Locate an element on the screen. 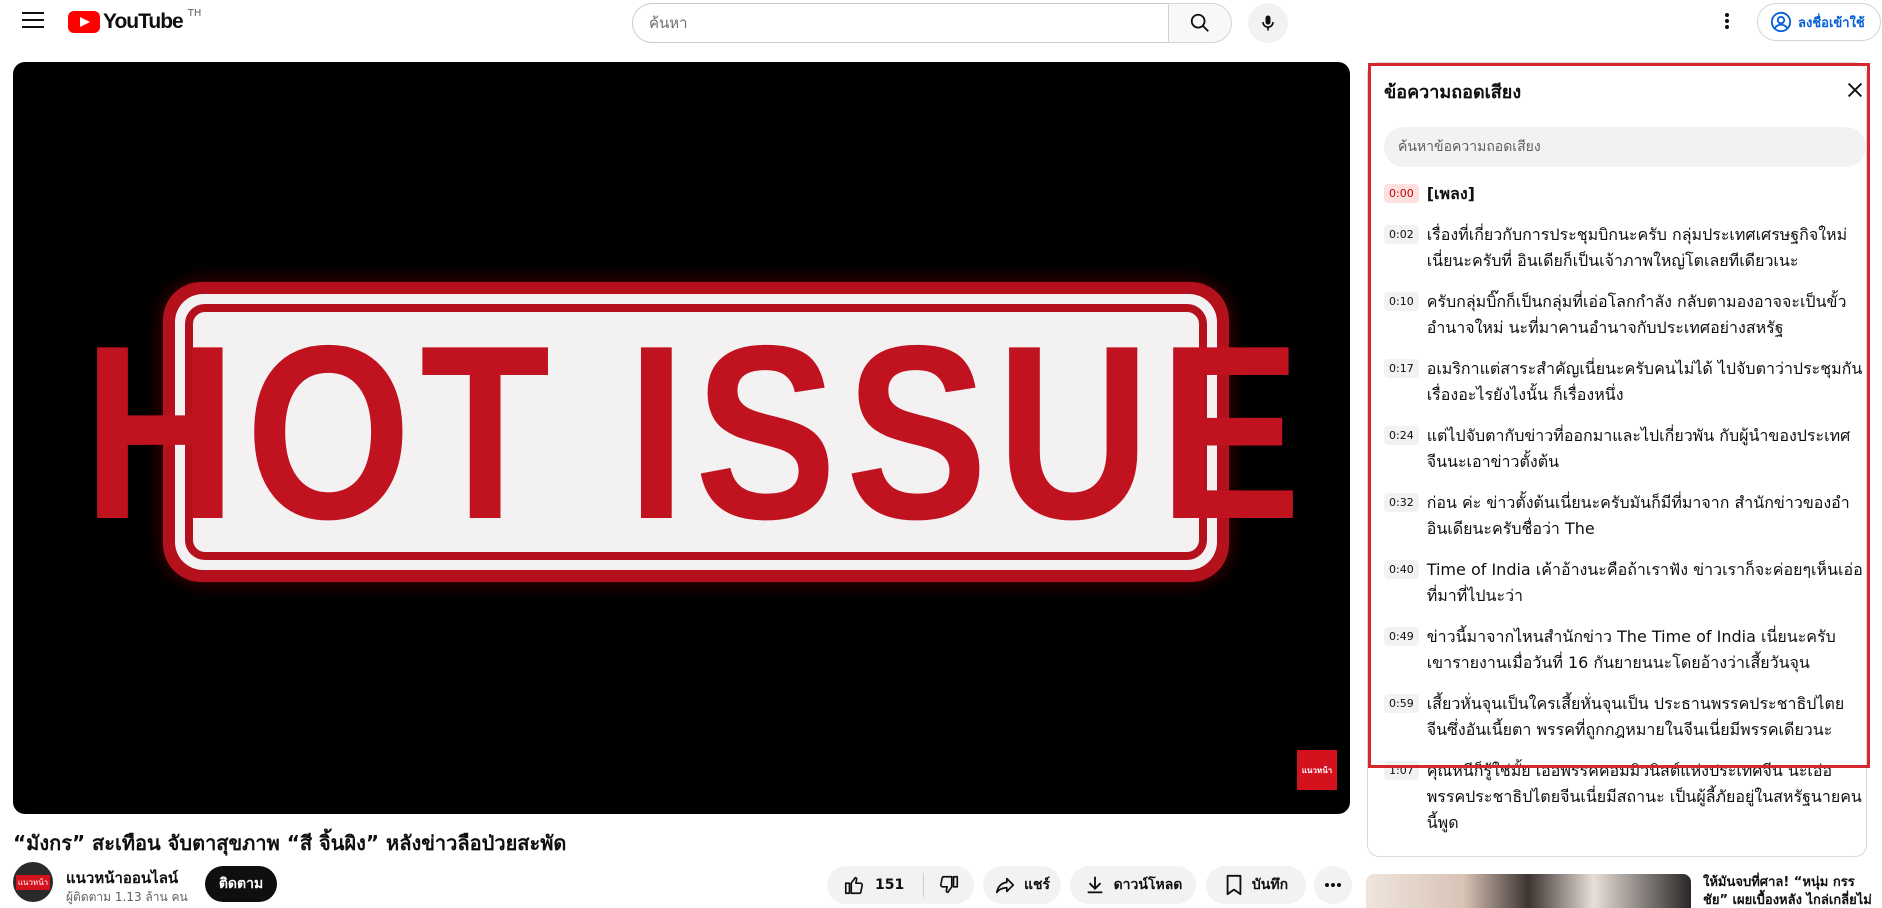  logo-text: YouTube is located at coordinates (143, 21).